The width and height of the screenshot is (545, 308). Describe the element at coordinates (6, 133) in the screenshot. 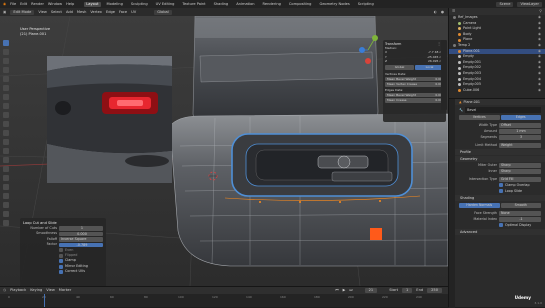

I see `inset-icon` at that location.